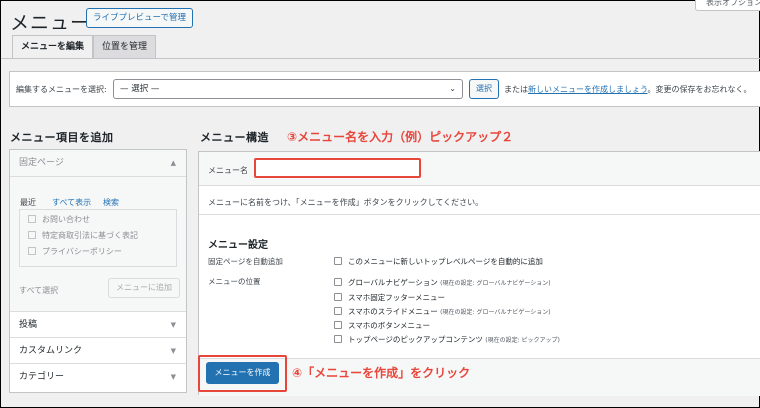 The height and width of the screenshot is (408, 760). Describe the element at coordinates (173, 163) in the screenshot. I see `arrow-up-icon: ▲` at that location.